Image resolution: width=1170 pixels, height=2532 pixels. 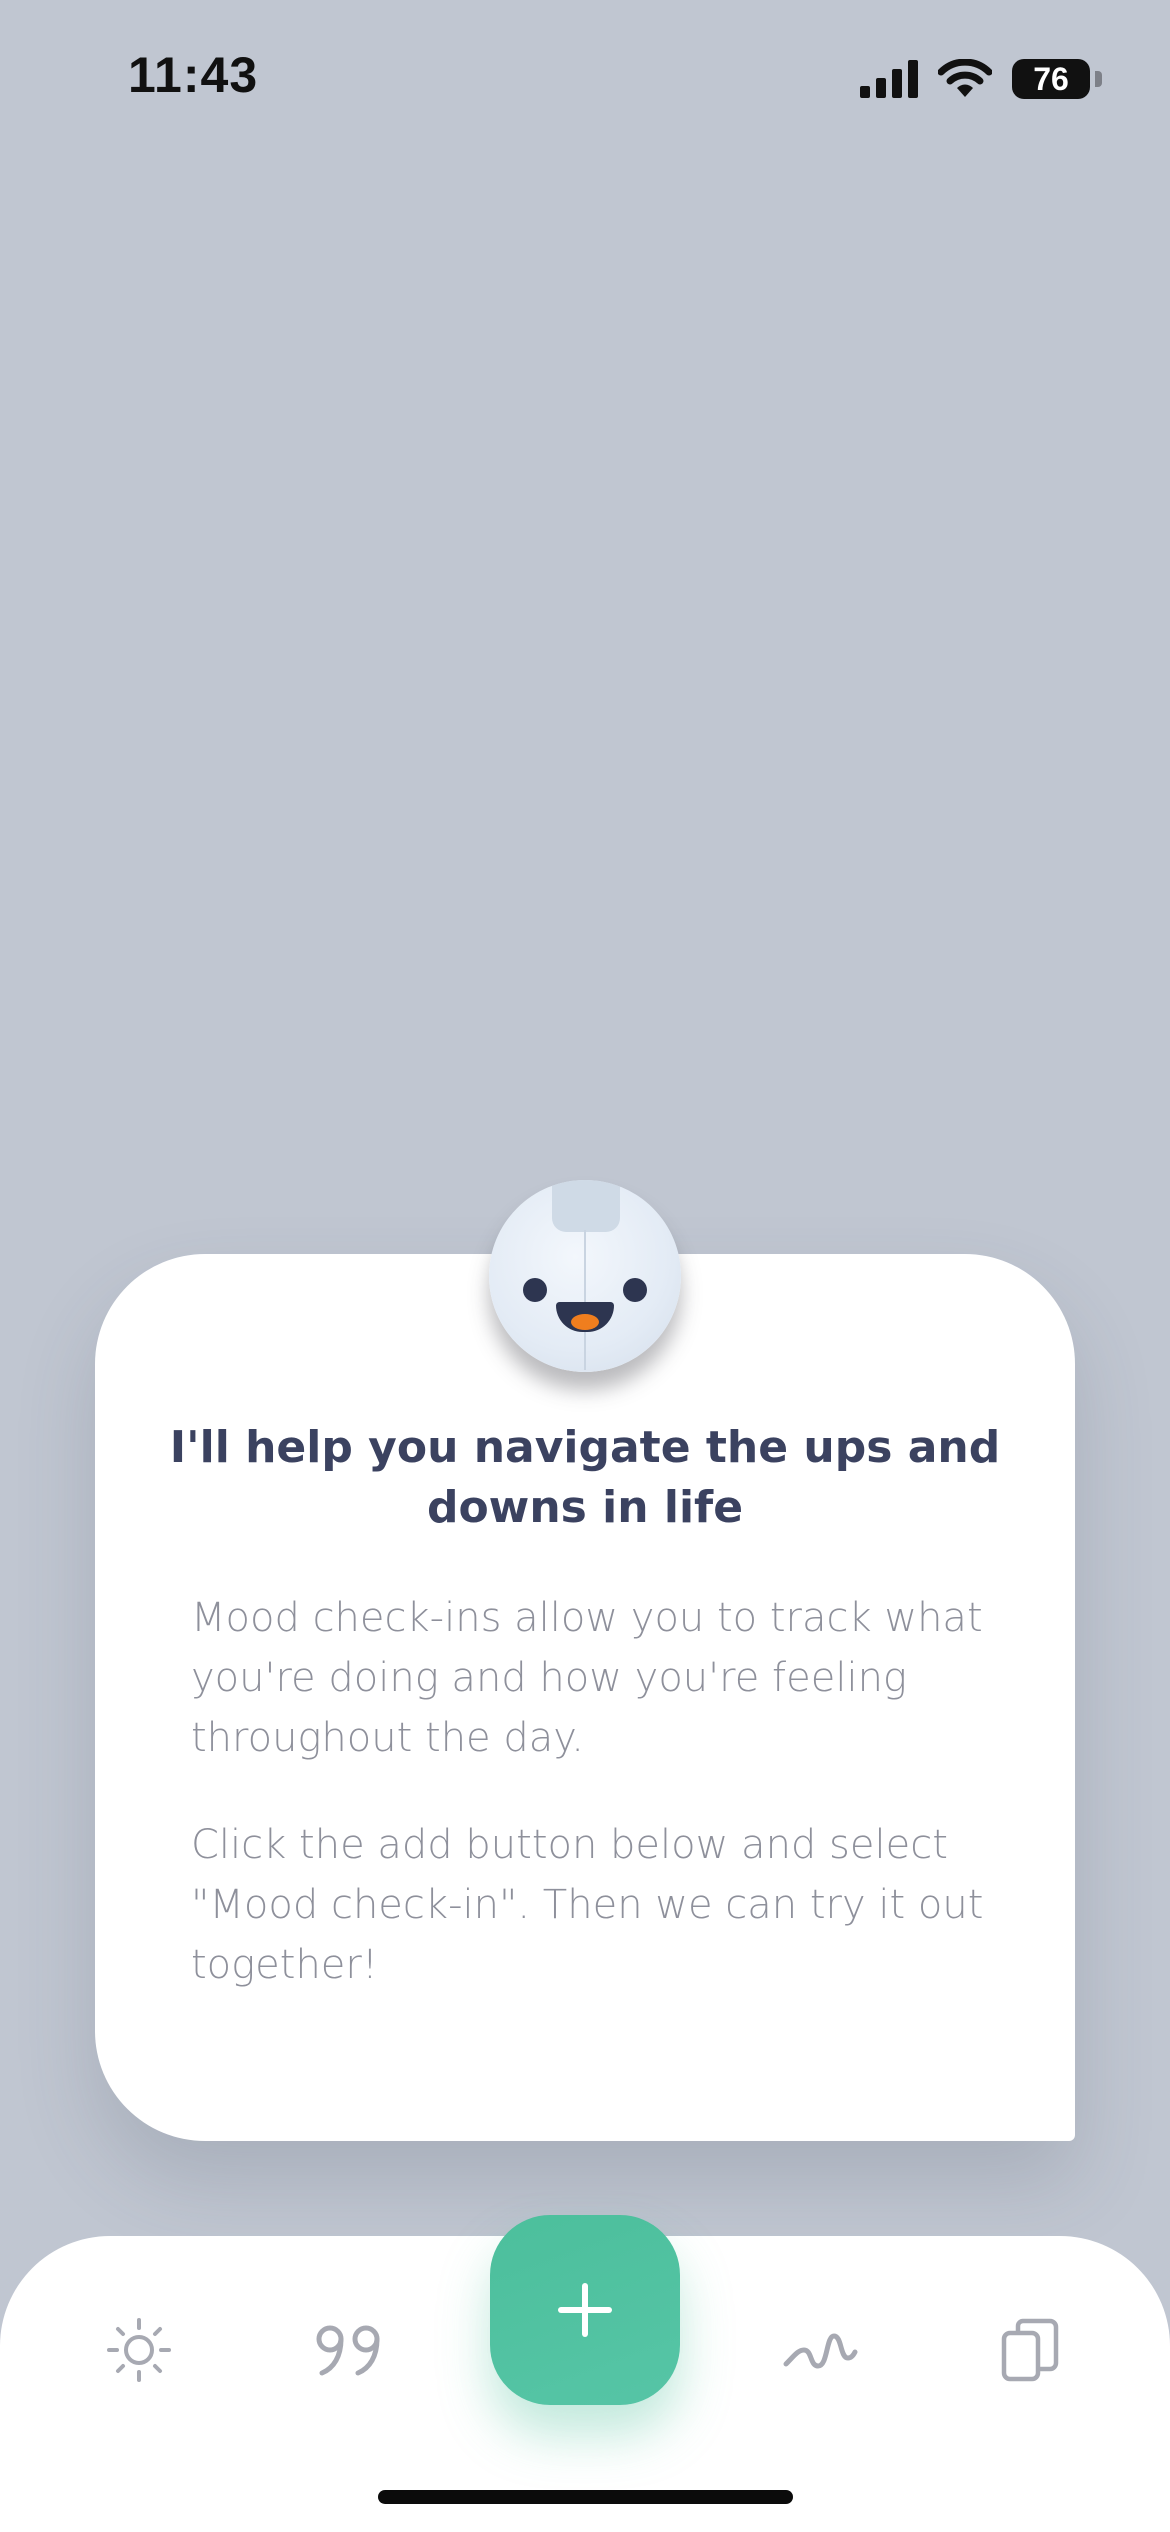 I want to click on tab-mood-insights, so click(x=820, y=2350).